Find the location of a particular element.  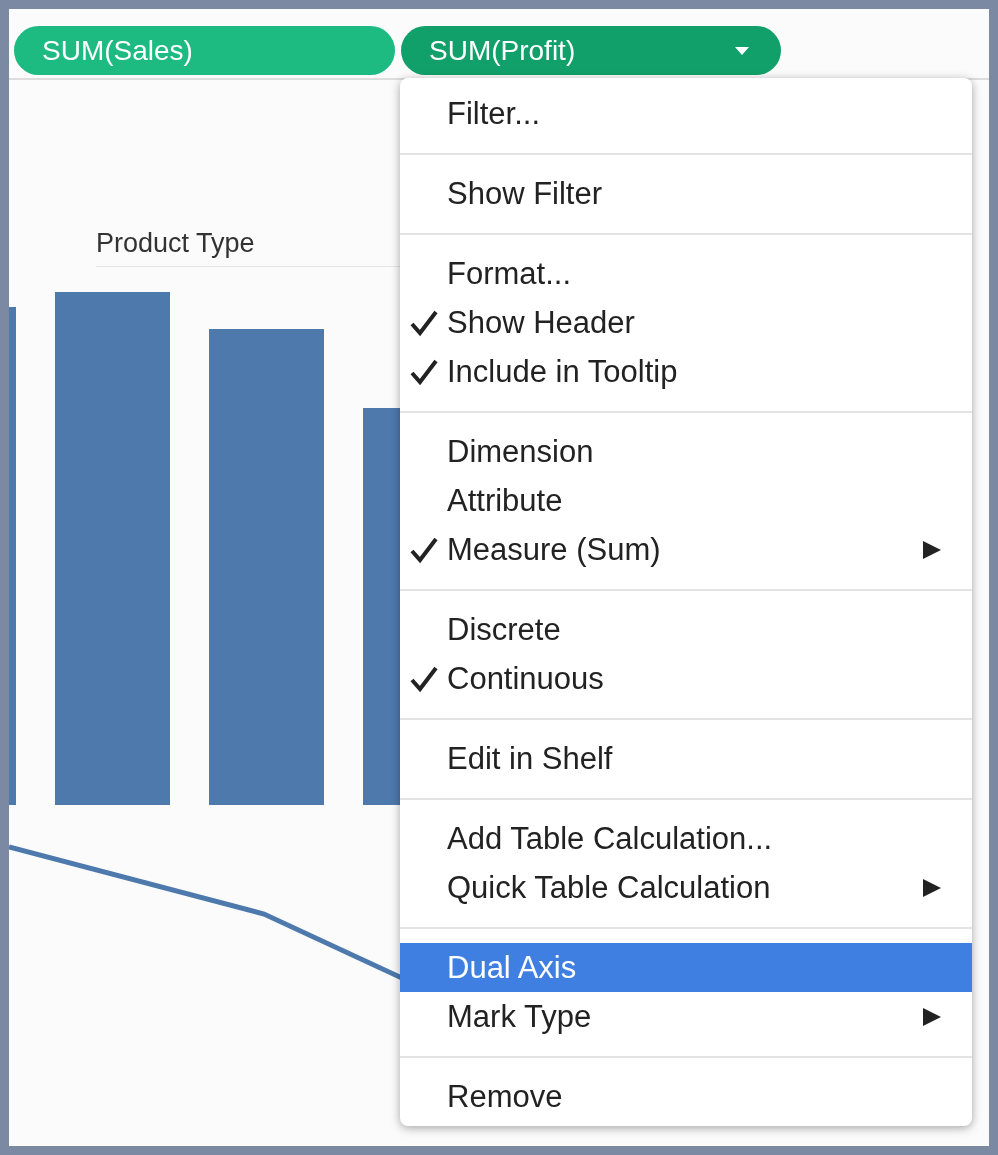

menu-item: Show Header is located at coordinates (686, 322).